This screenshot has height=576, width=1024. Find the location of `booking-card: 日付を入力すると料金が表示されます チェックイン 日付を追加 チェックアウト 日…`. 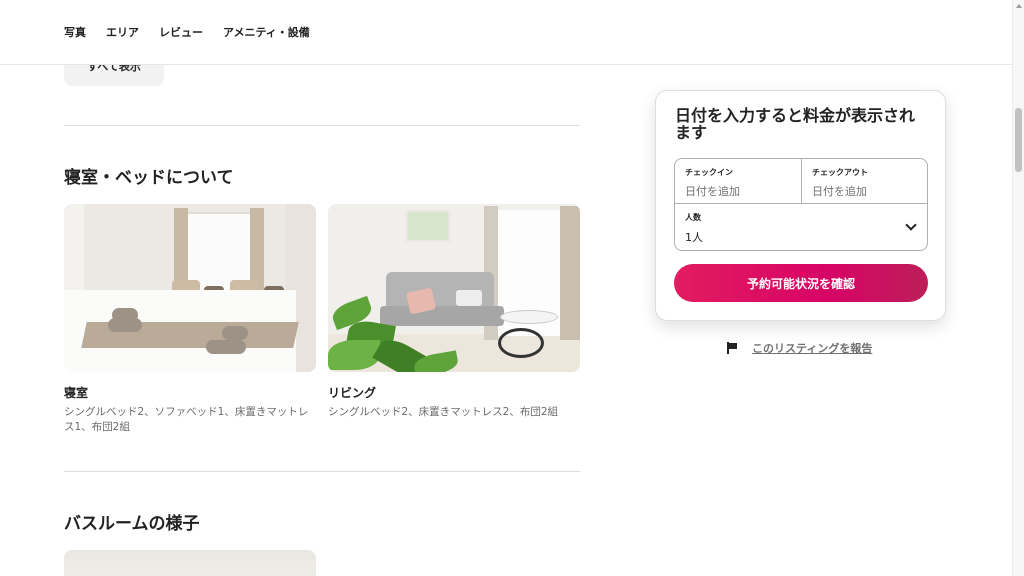

booking-card: 日付を入力すると料金が表示されます チェックイン 日付を追加 チェックアウト 日… is located at coordinates (800, 205).